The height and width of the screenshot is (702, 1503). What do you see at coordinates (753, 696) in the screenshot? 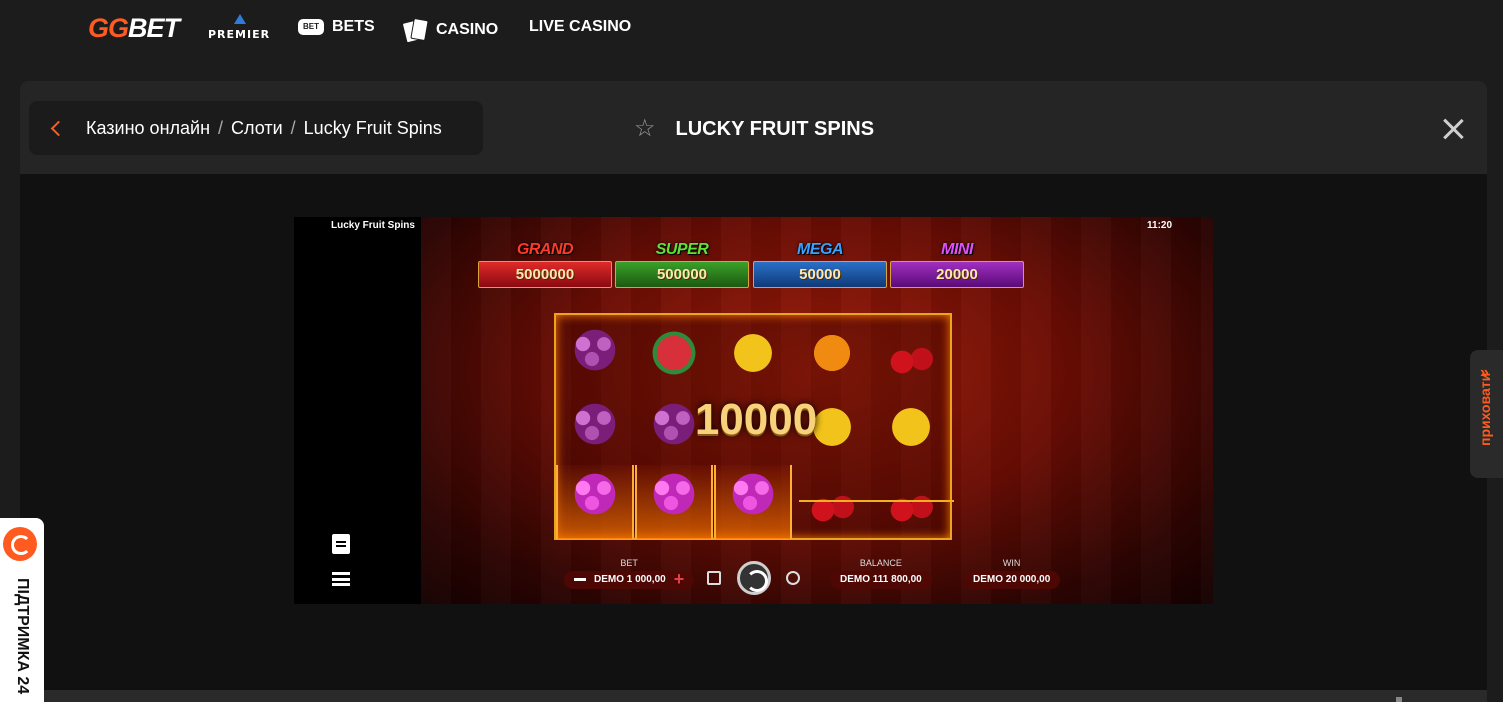
I see `panel-footer-strip` at bounding box center [753, 696].